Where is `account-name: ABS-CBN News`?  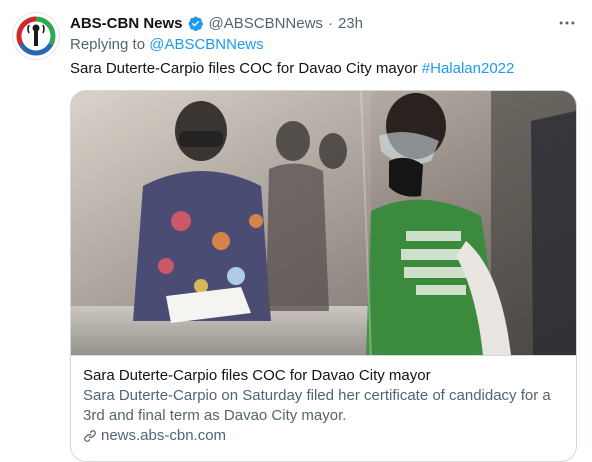 account-name: ABS-CBN News is located at coordinates (126, 23).